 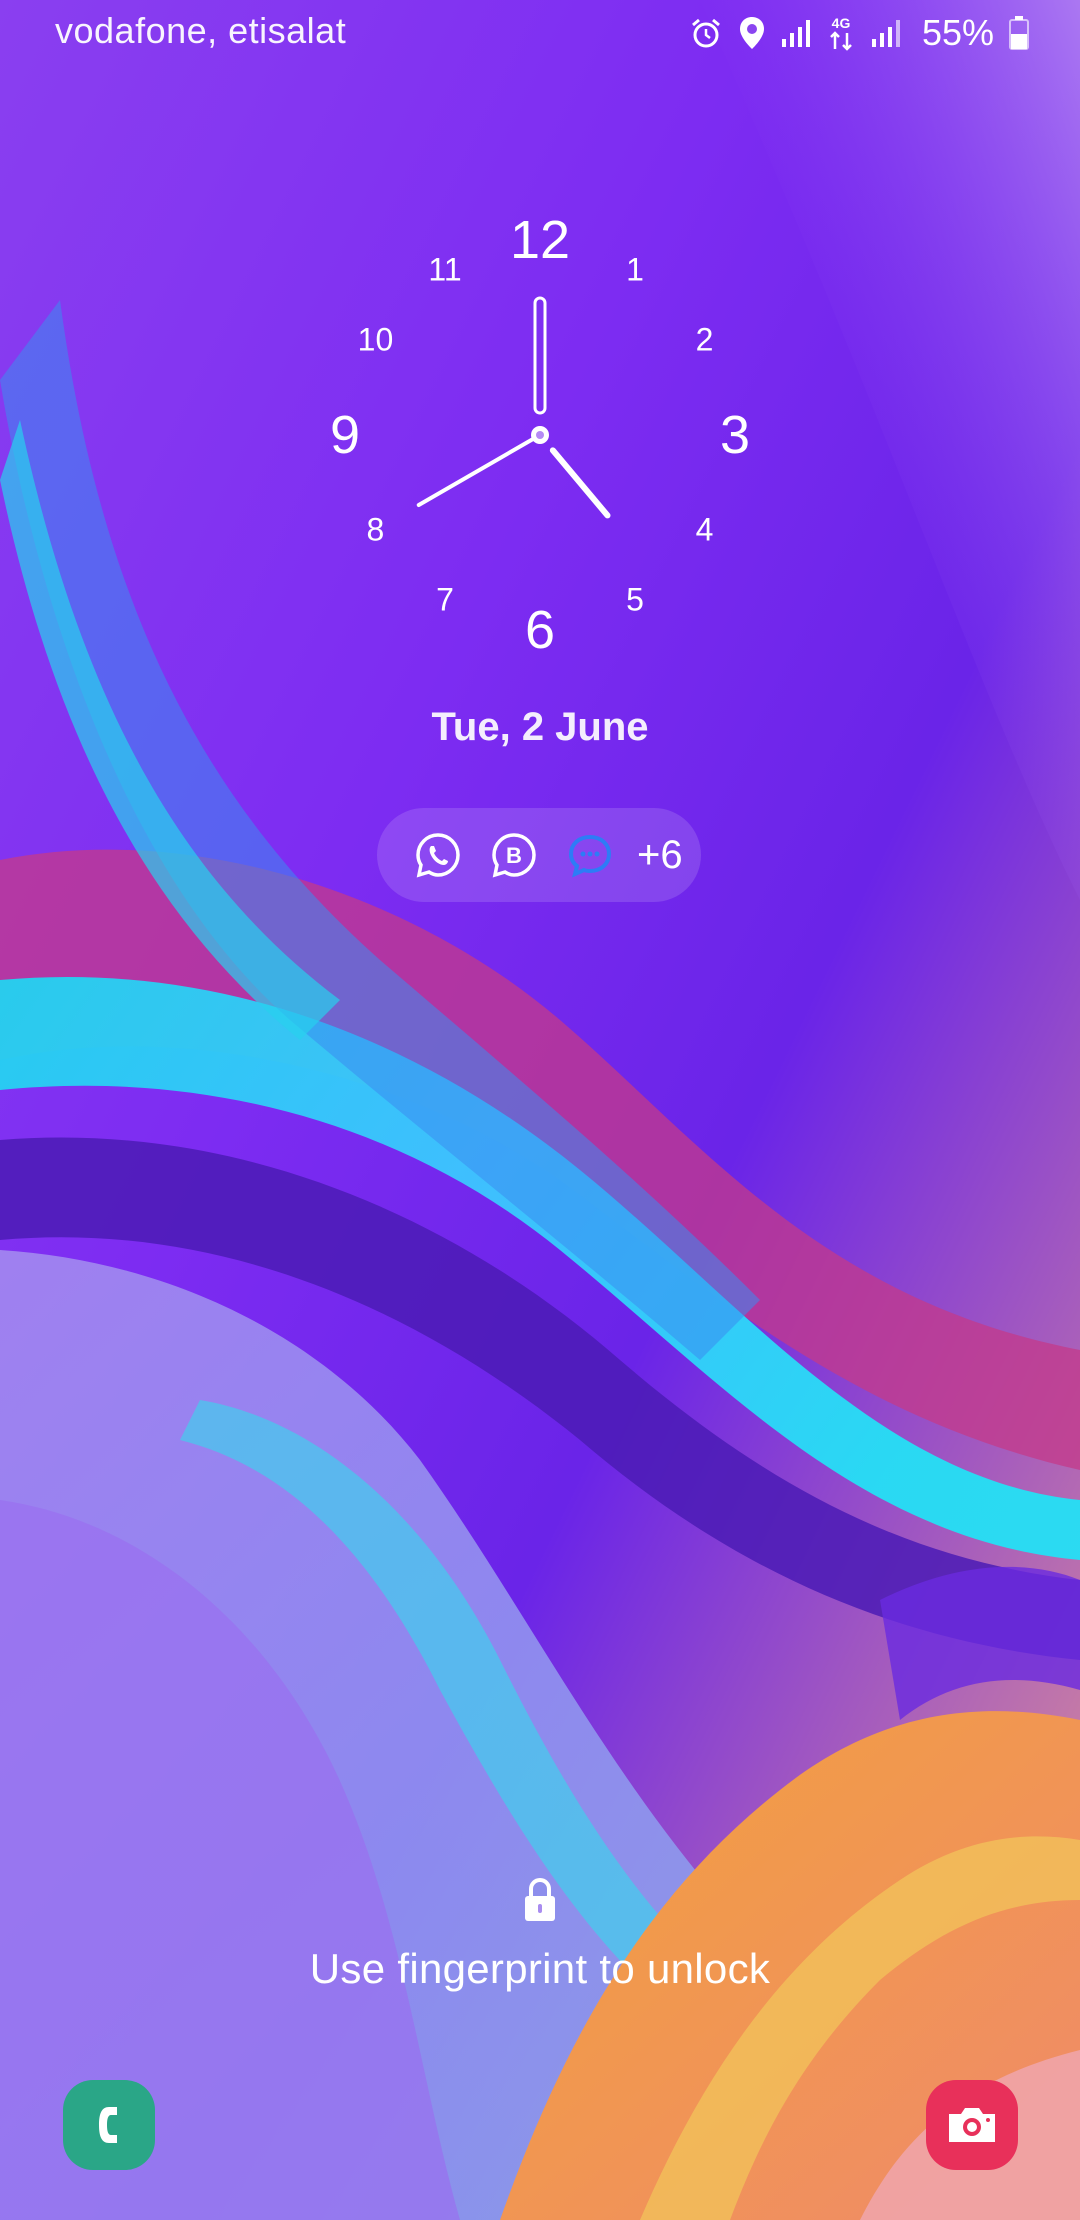 What do you see at coordinates (540, 1899) in the screenshot?
I see `lock-icon` at bounding box center [540, 1899].